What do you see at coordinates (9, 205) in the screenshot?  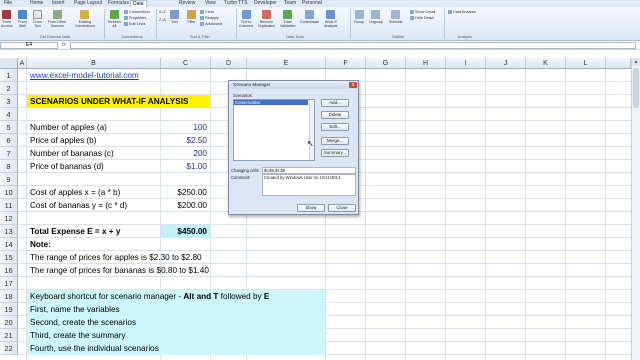 I see `row-header: 11` at bounding box center [9, 205].